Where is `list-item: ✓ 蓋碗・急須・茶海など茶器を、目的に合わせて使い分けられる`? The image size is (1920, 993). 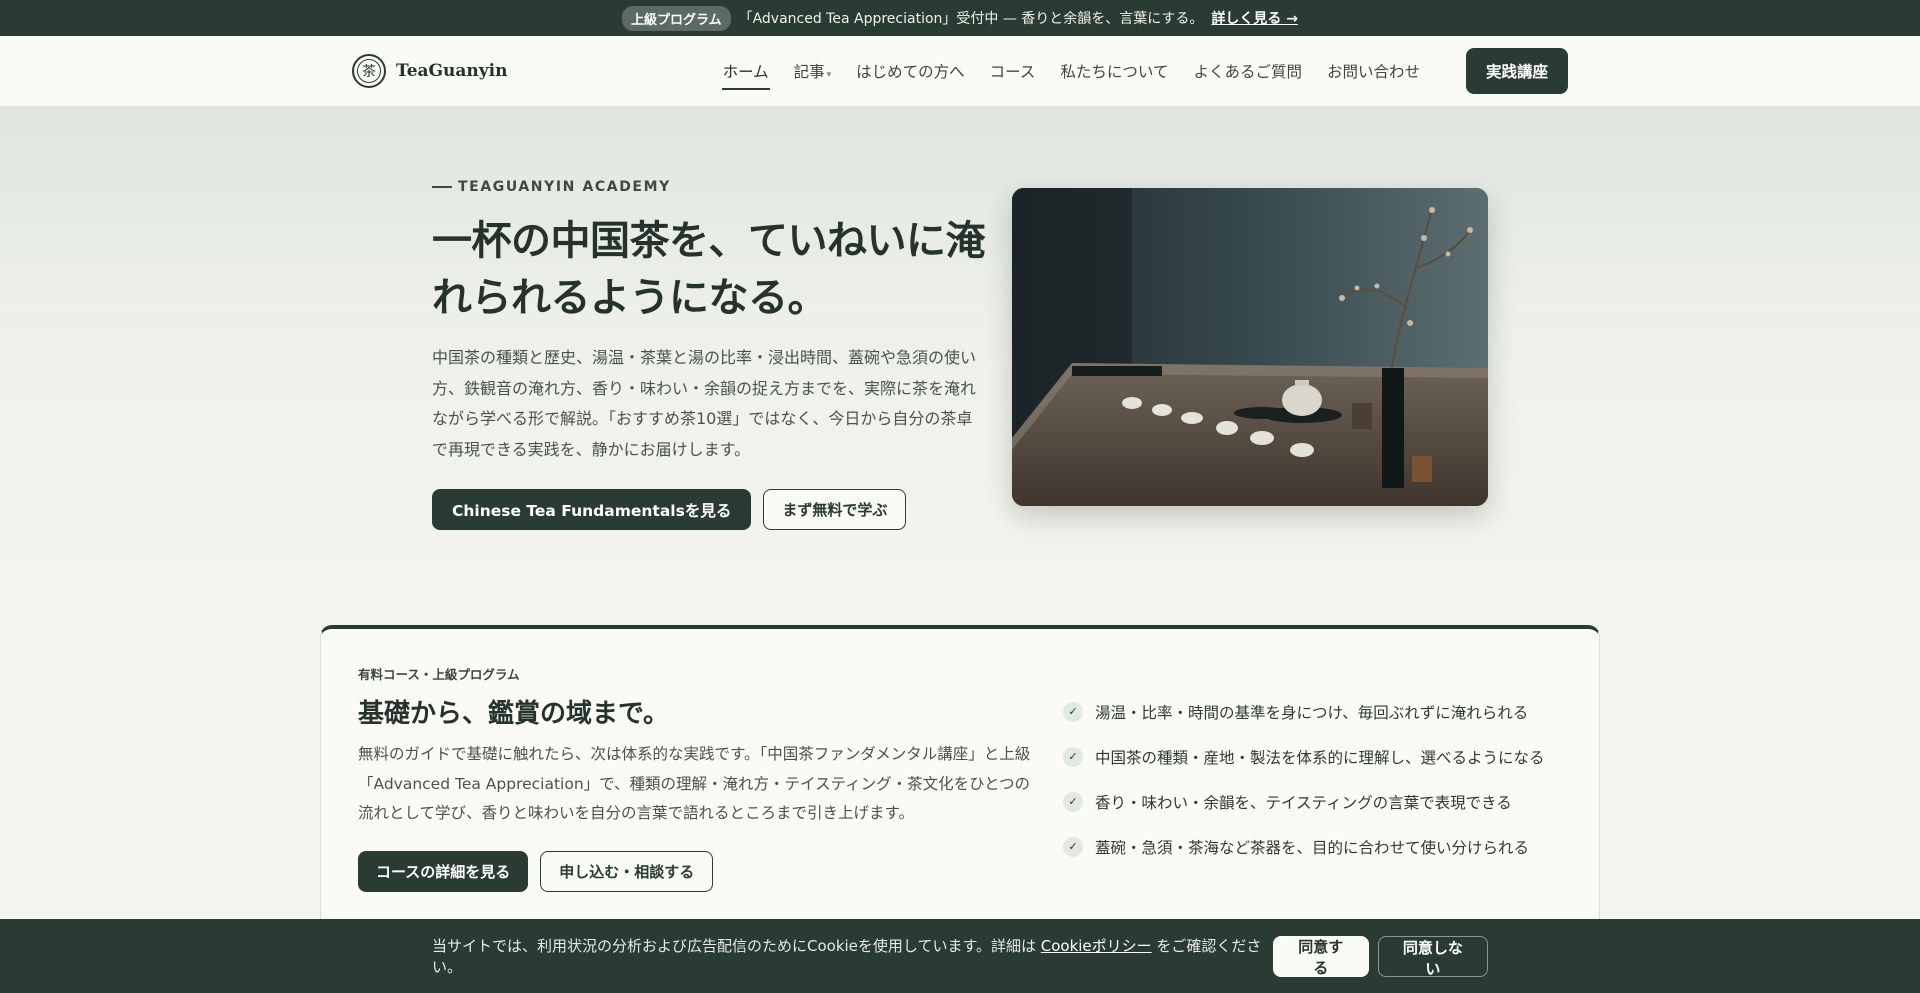
list-item: ✓ 蓋碗・急須・茶海など茶器を、目的に合わせて使い分けられる is located at coordinates (1304, 846).